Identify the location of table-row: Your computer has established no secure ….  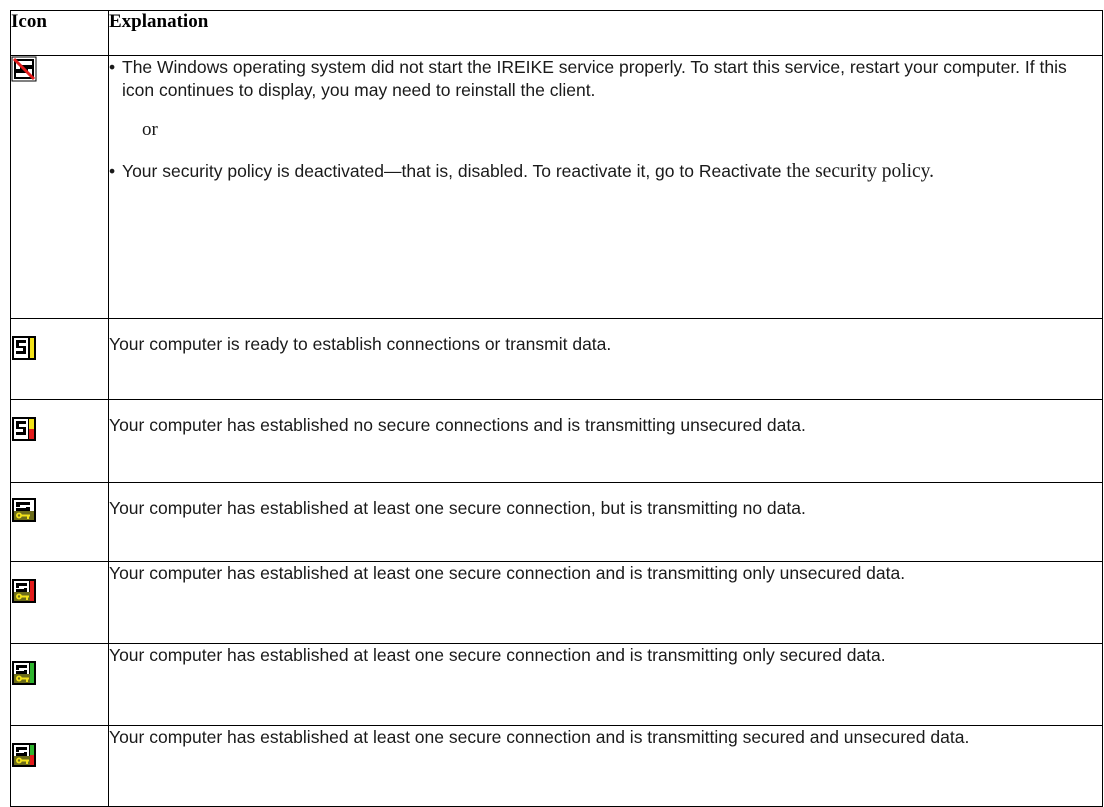
(556, 441).